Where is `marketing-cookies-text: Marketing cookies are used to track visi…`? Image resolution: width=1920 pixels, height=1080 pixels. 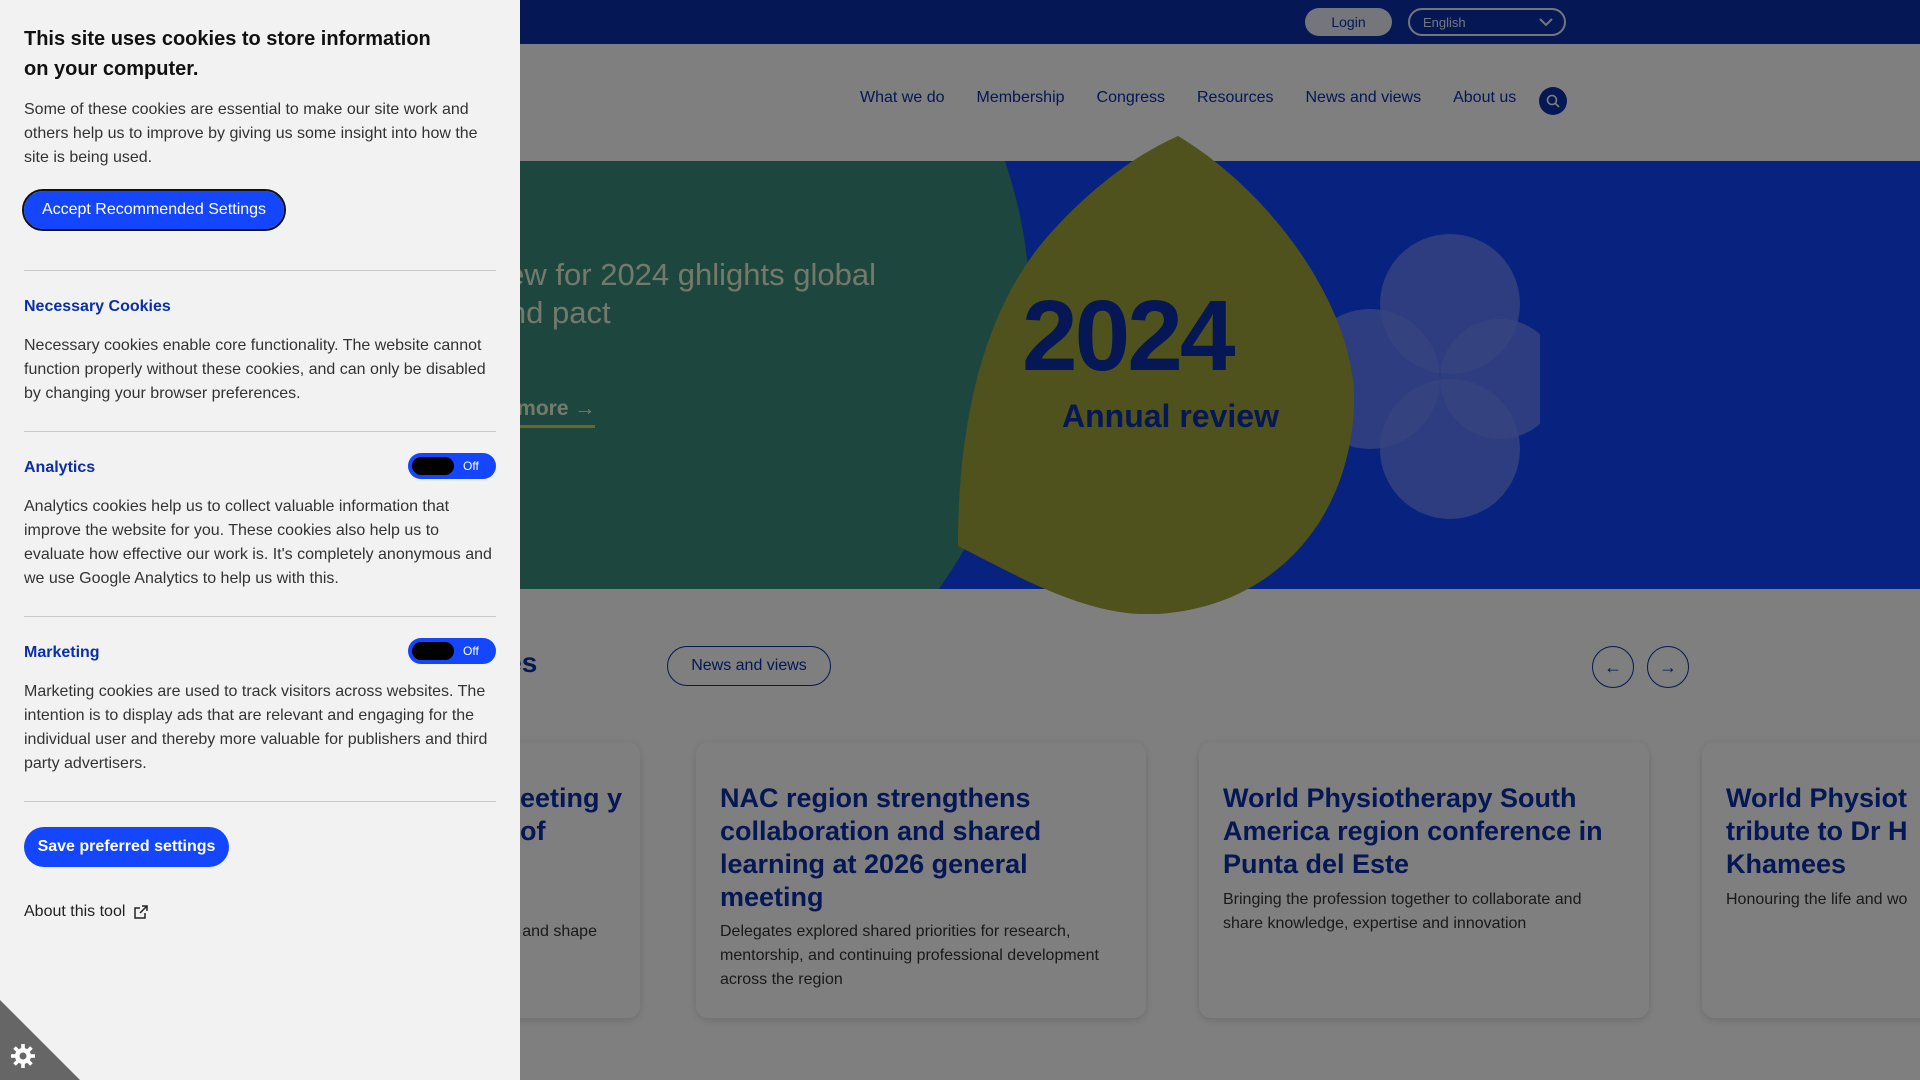 marketing-cookies-text: Marketing cookies are used to track visi… is located at coordinates (256, 727).